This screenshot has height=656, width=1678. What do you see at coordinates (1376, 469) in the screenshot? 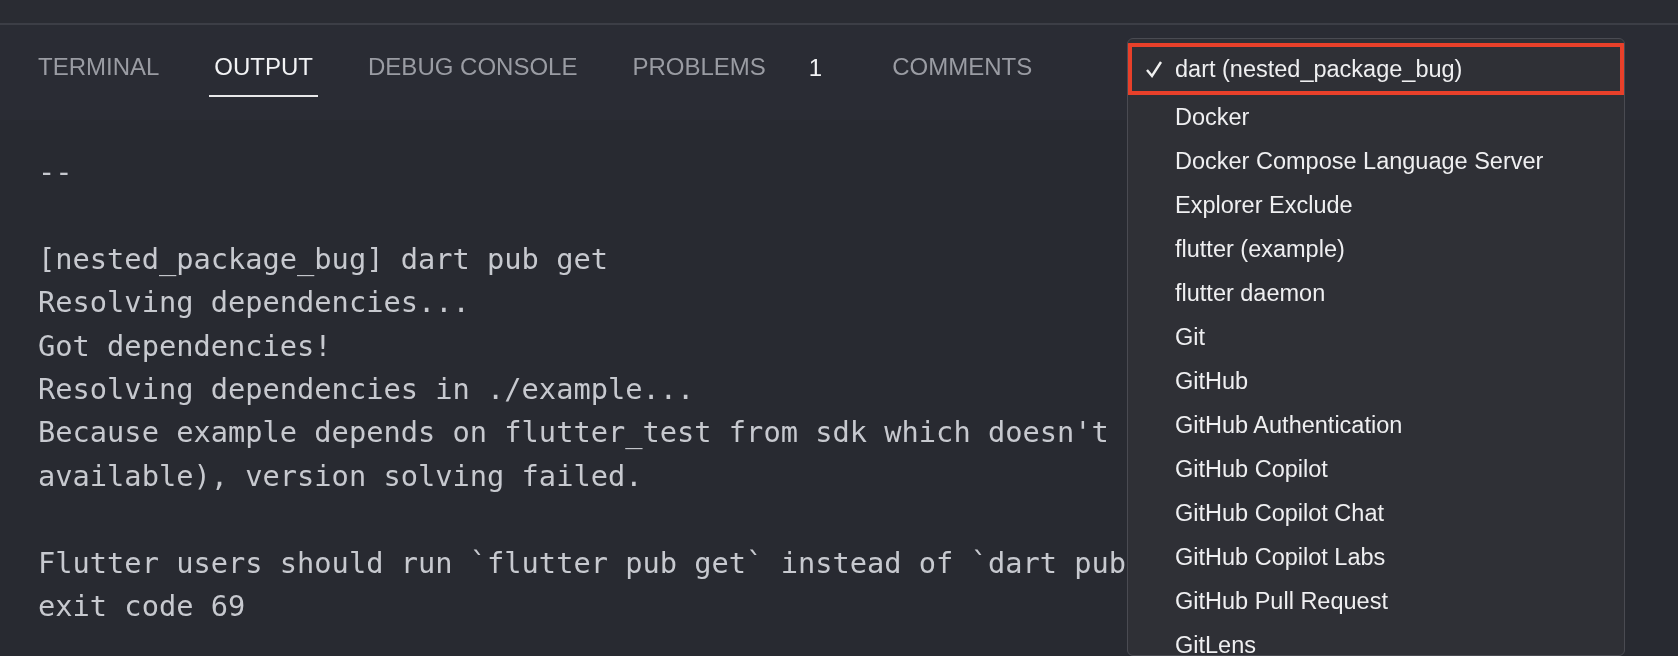
I see `menu-item: GitHub Copilot` at bounding box center [1376, 469].